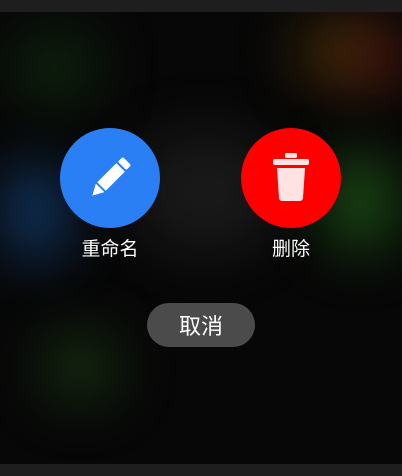  Describe the element at coordinates (201, 325) in the screenshot. I see `cancel-button: 取消` at that location.